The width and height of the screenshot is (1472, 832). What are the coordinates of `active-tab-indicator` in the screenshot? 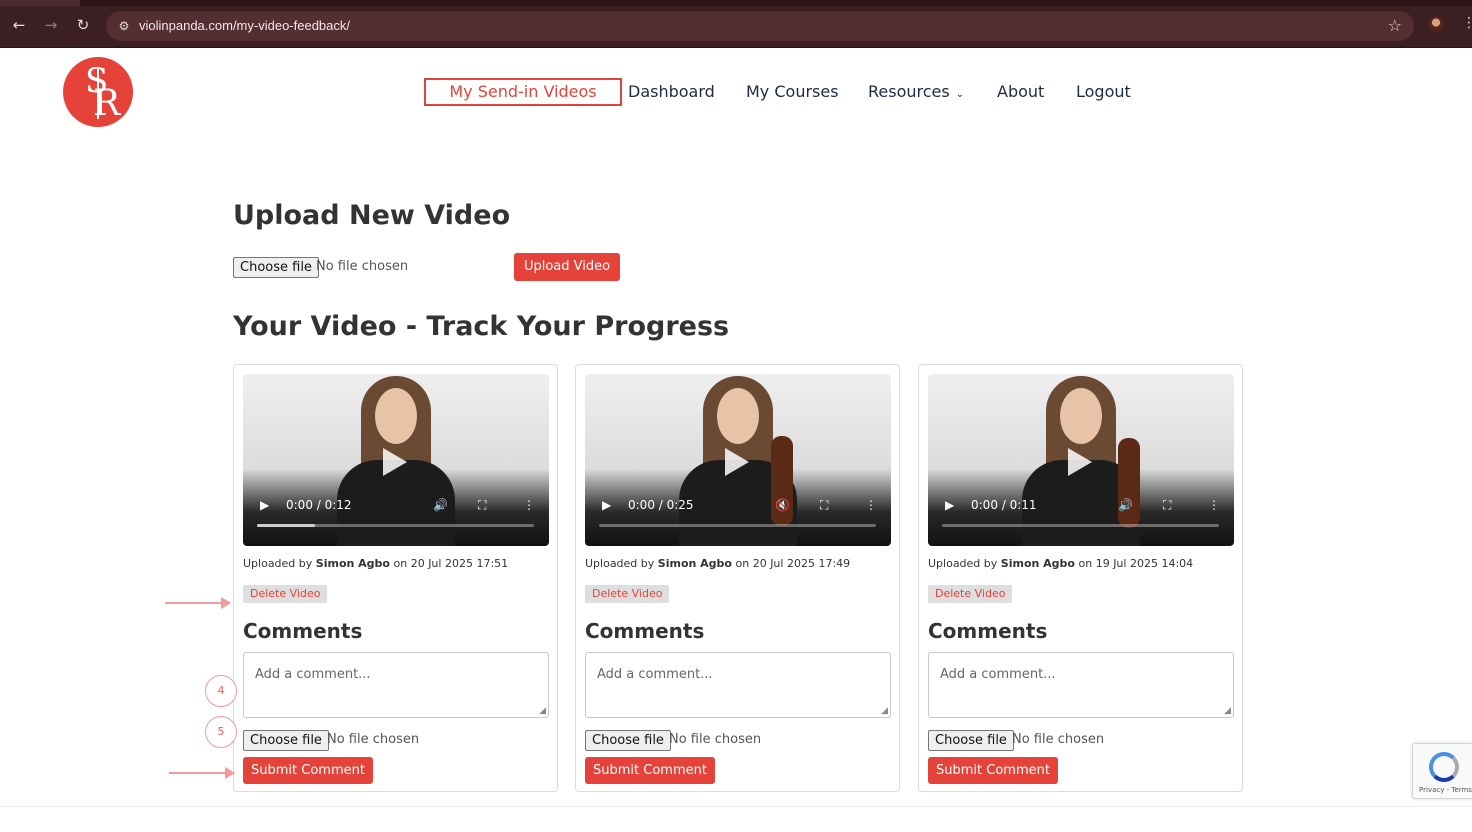 It's located at (40, 3).